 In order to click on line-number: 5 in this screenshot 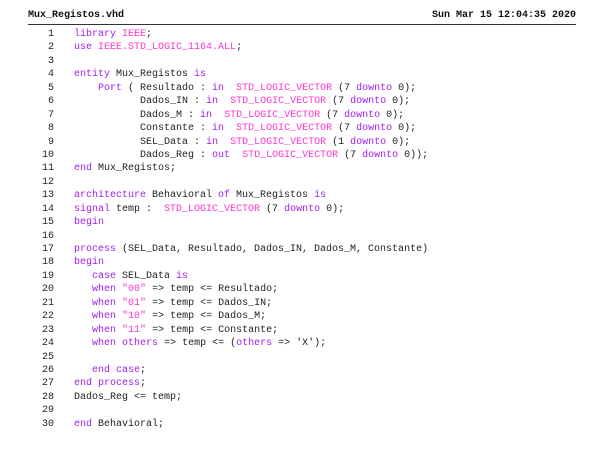, I will do `click(50, 88)`.